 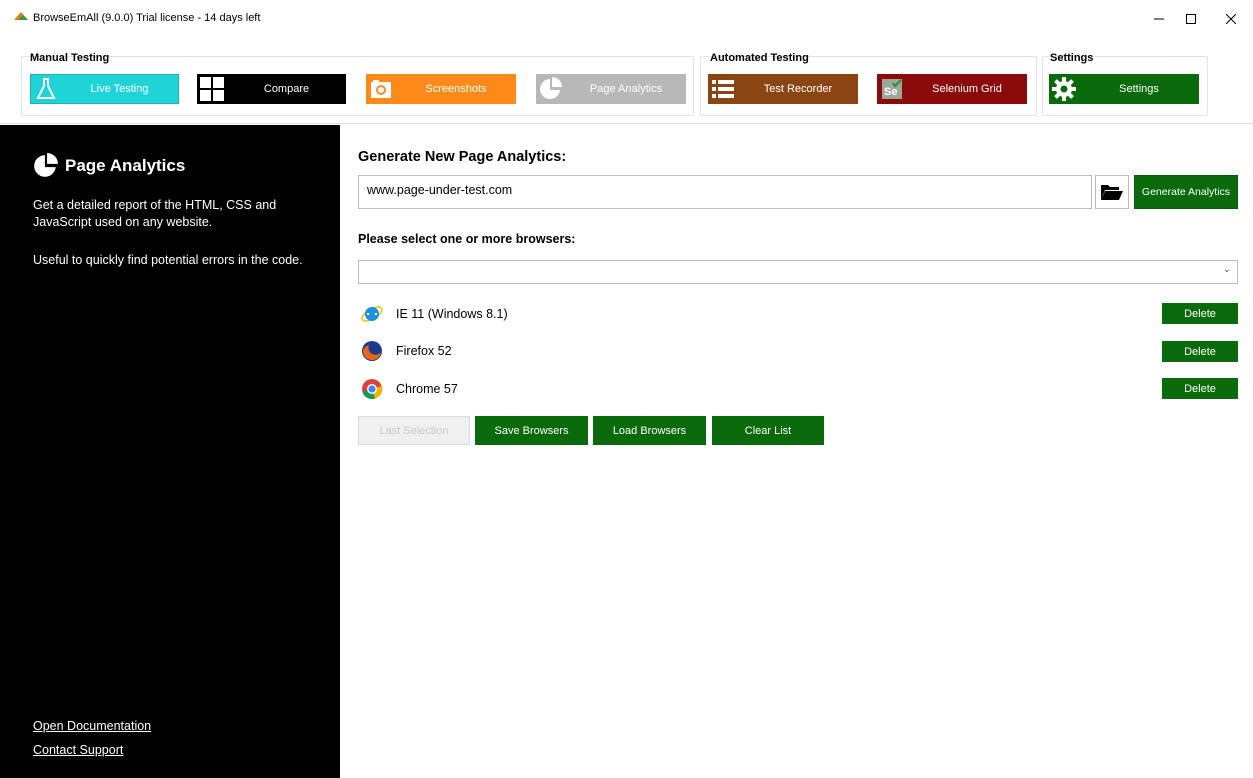 I want to click on minimize-button, so click(x=1159, y=19).